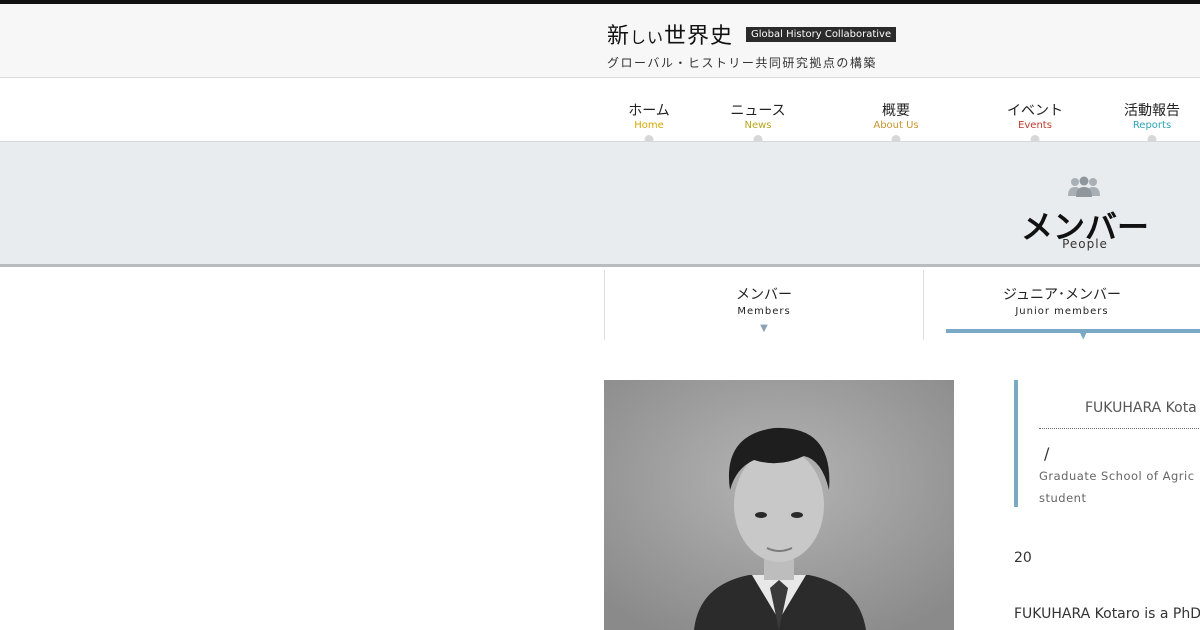 The height and width of the screenshot is (630, 1200). What do you see at coordinates (649, 115) in the screenshot?
I see `nav-home: ホーム Home` at bounding box center [649, 115].